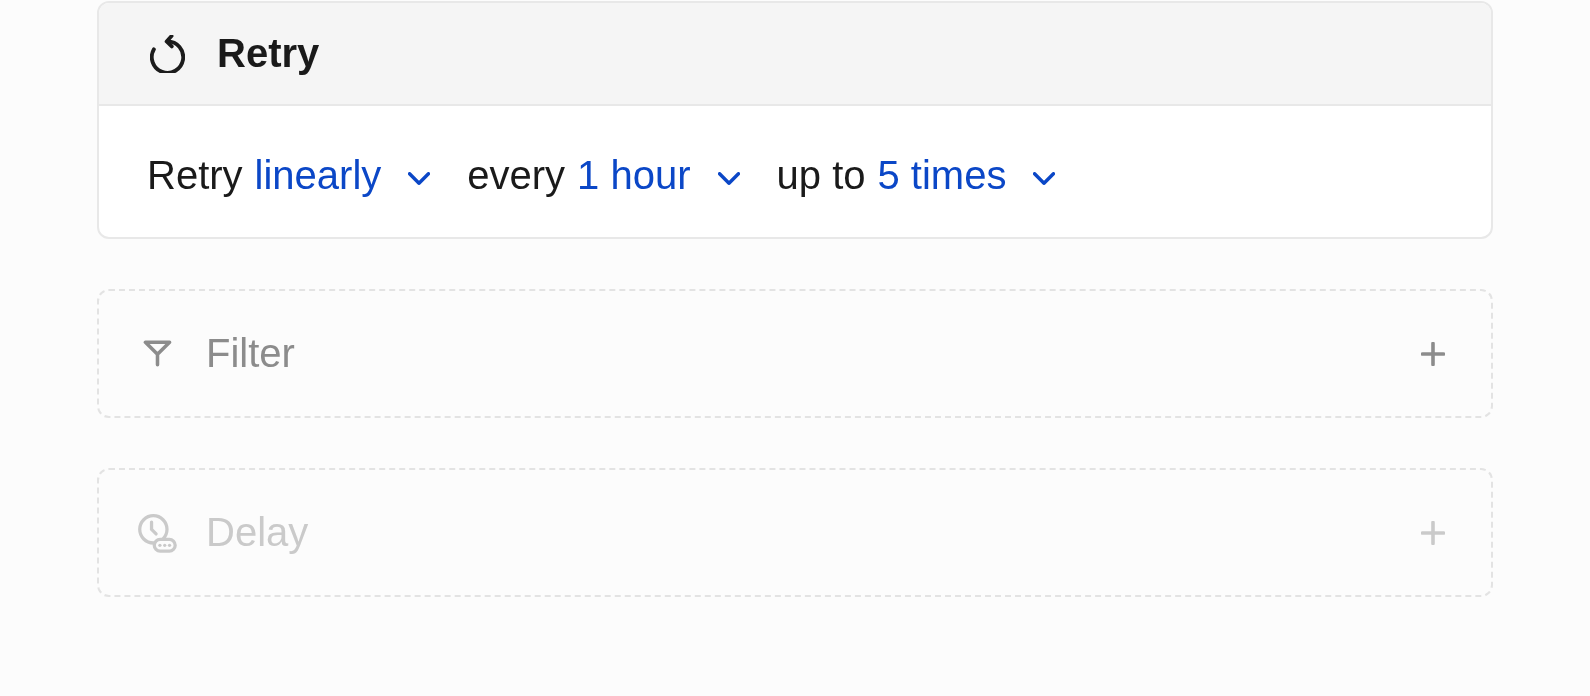 The image size is (1590, 696). Describe the element at coordinates (157, 353) in the screenshot. I see `filter-icon` at that location.